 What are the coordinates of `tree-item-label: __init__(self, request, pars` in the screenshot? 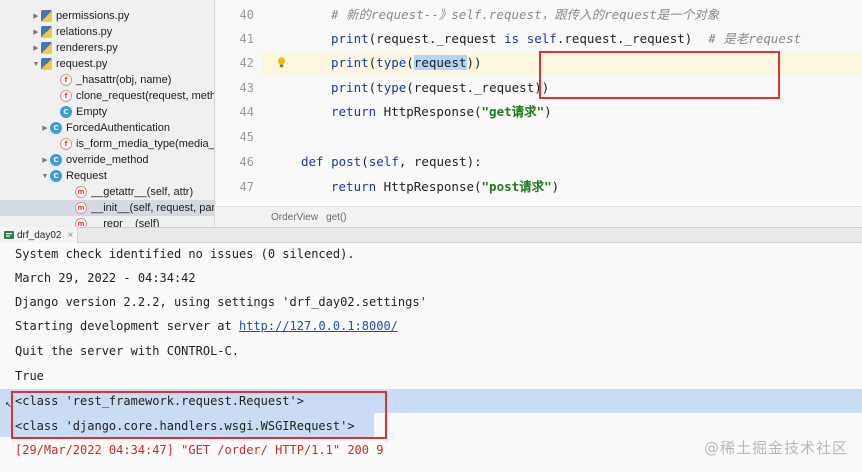 It's located at (153, 208).